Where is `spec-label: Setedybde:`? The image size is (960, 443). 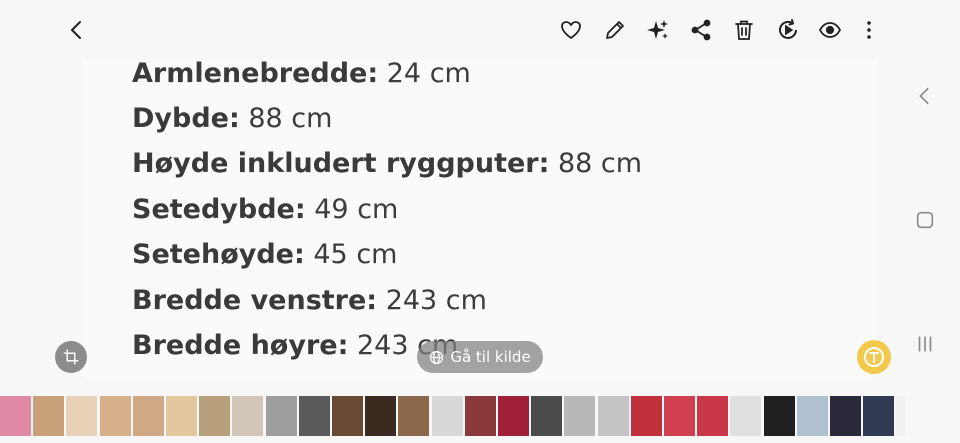
spec-label: Setedybde: is located at coordinates (219, 209).